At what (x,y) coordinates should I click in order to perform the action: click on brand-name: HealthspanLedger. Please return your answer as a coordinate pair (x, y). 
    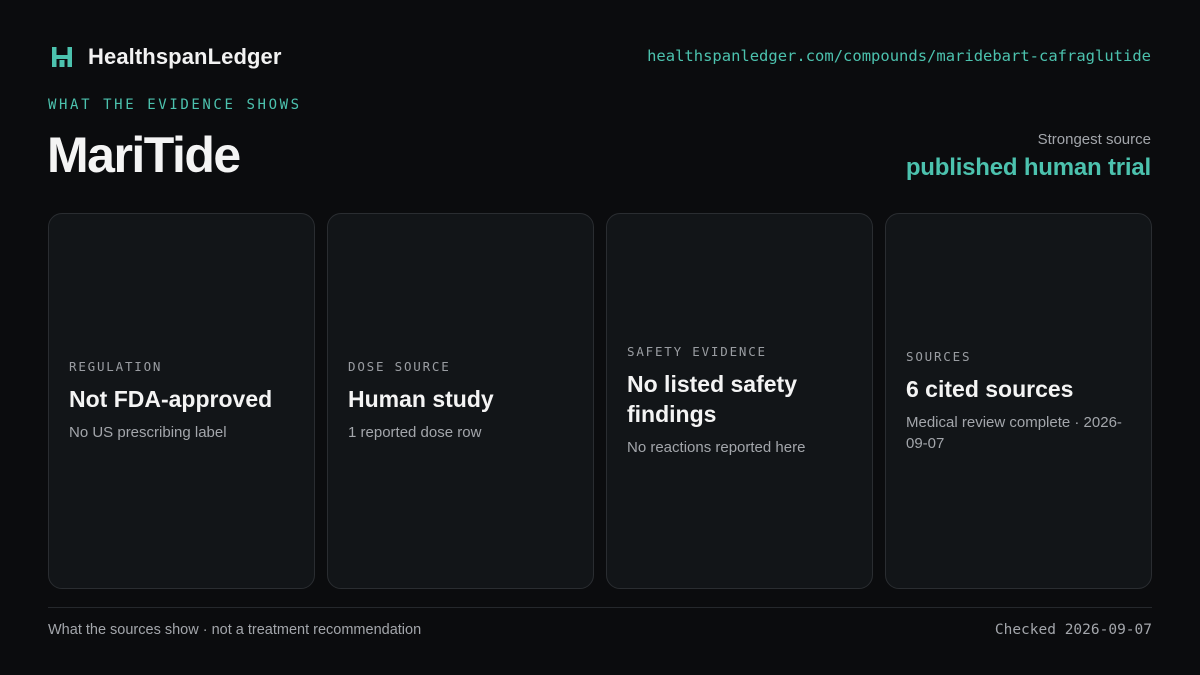
    Looking at the image, I should click on (185, 56).